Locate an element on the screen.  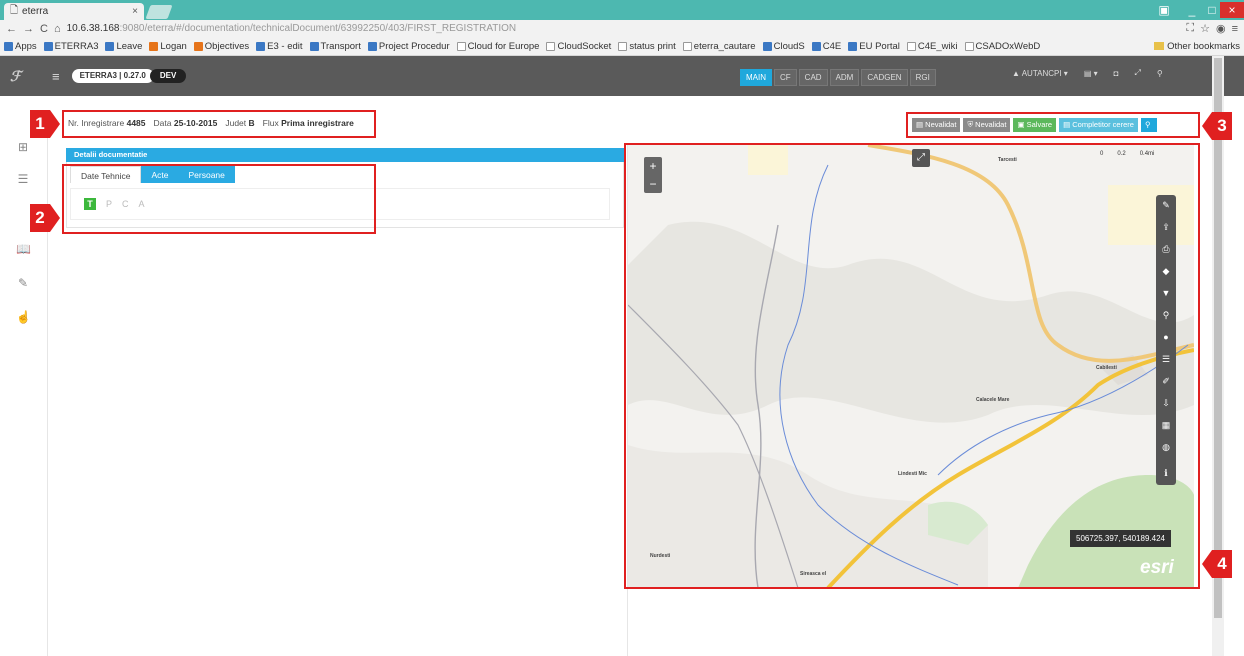
bookmark-label: C4E_wiki is located at coordinates (937, 46).